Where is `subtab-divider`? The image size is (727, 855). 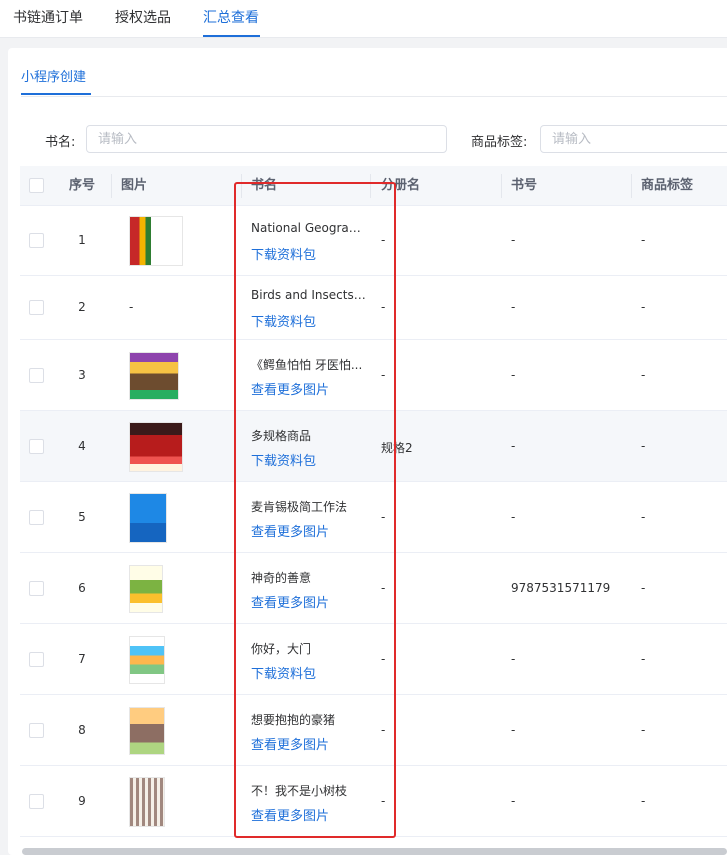 subtab-divider is located at coordinates (374, 96).